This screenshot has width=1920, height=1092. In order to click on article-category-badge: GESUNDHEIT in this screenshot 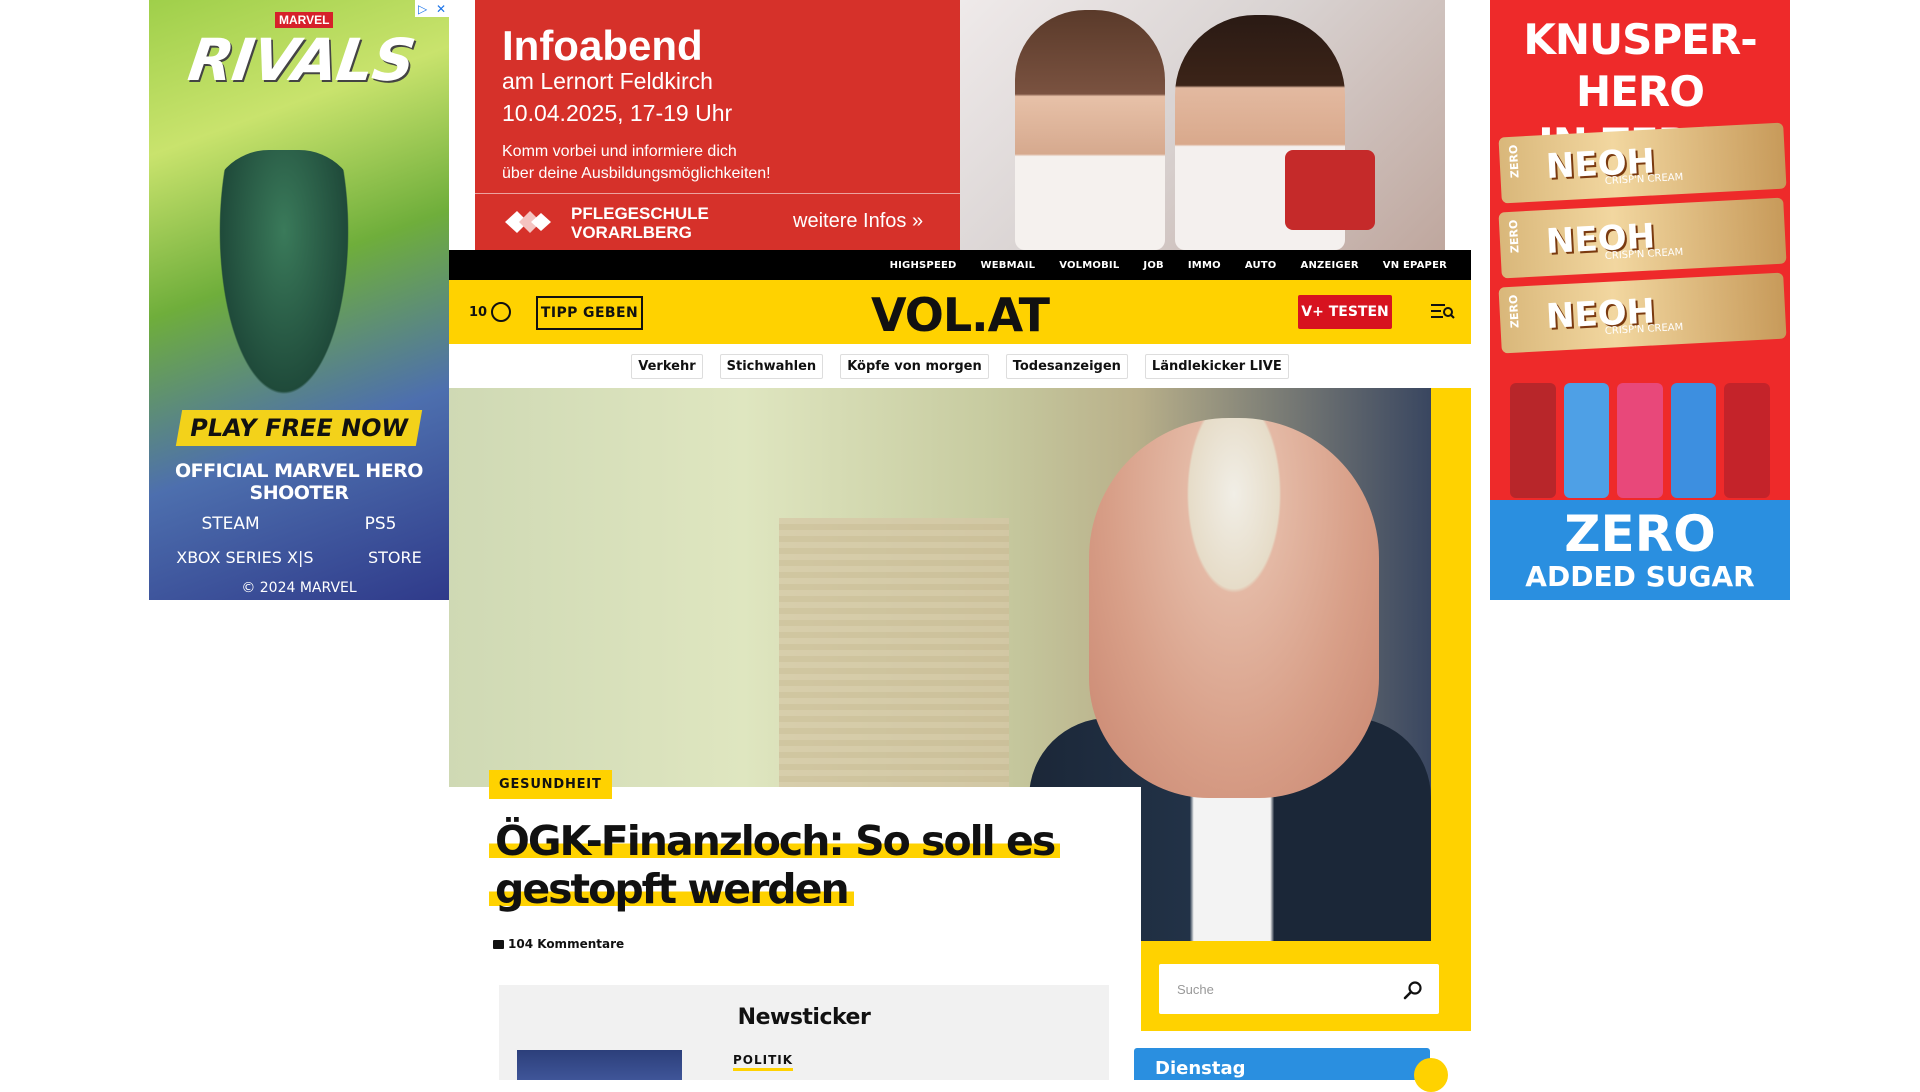, I will do `click(550, 784)`.